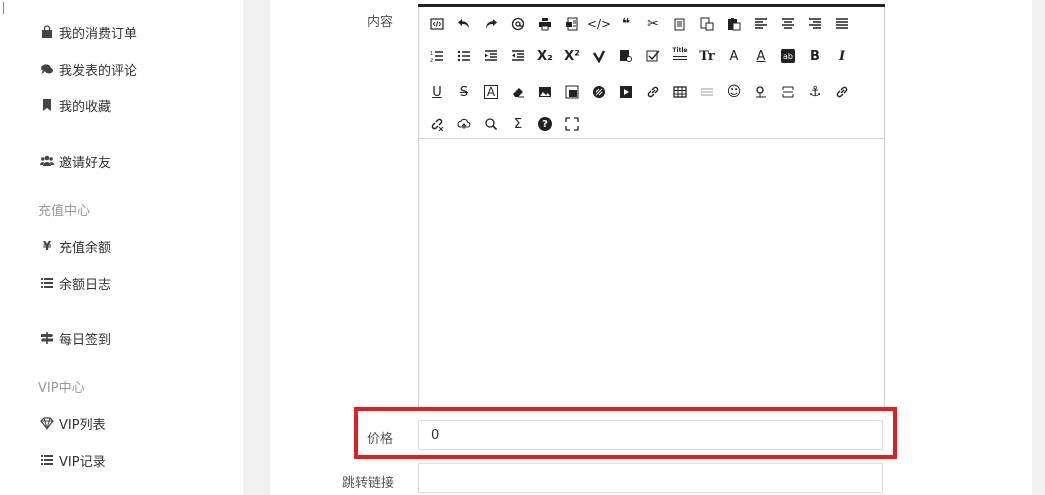 The image size is (1045, 495). I want to click on sidebar-item-invite: 邀请好友, so click(75, 161).